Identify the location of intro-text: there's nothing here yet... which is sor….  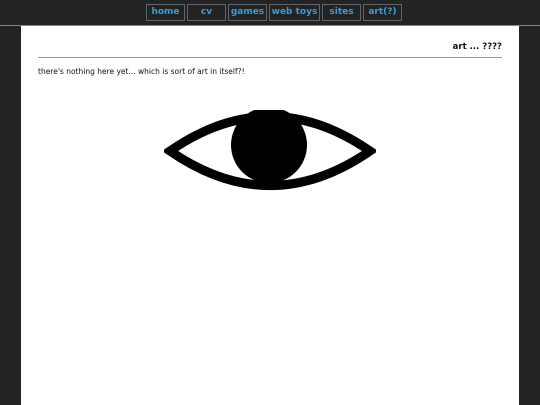
(141, 71).